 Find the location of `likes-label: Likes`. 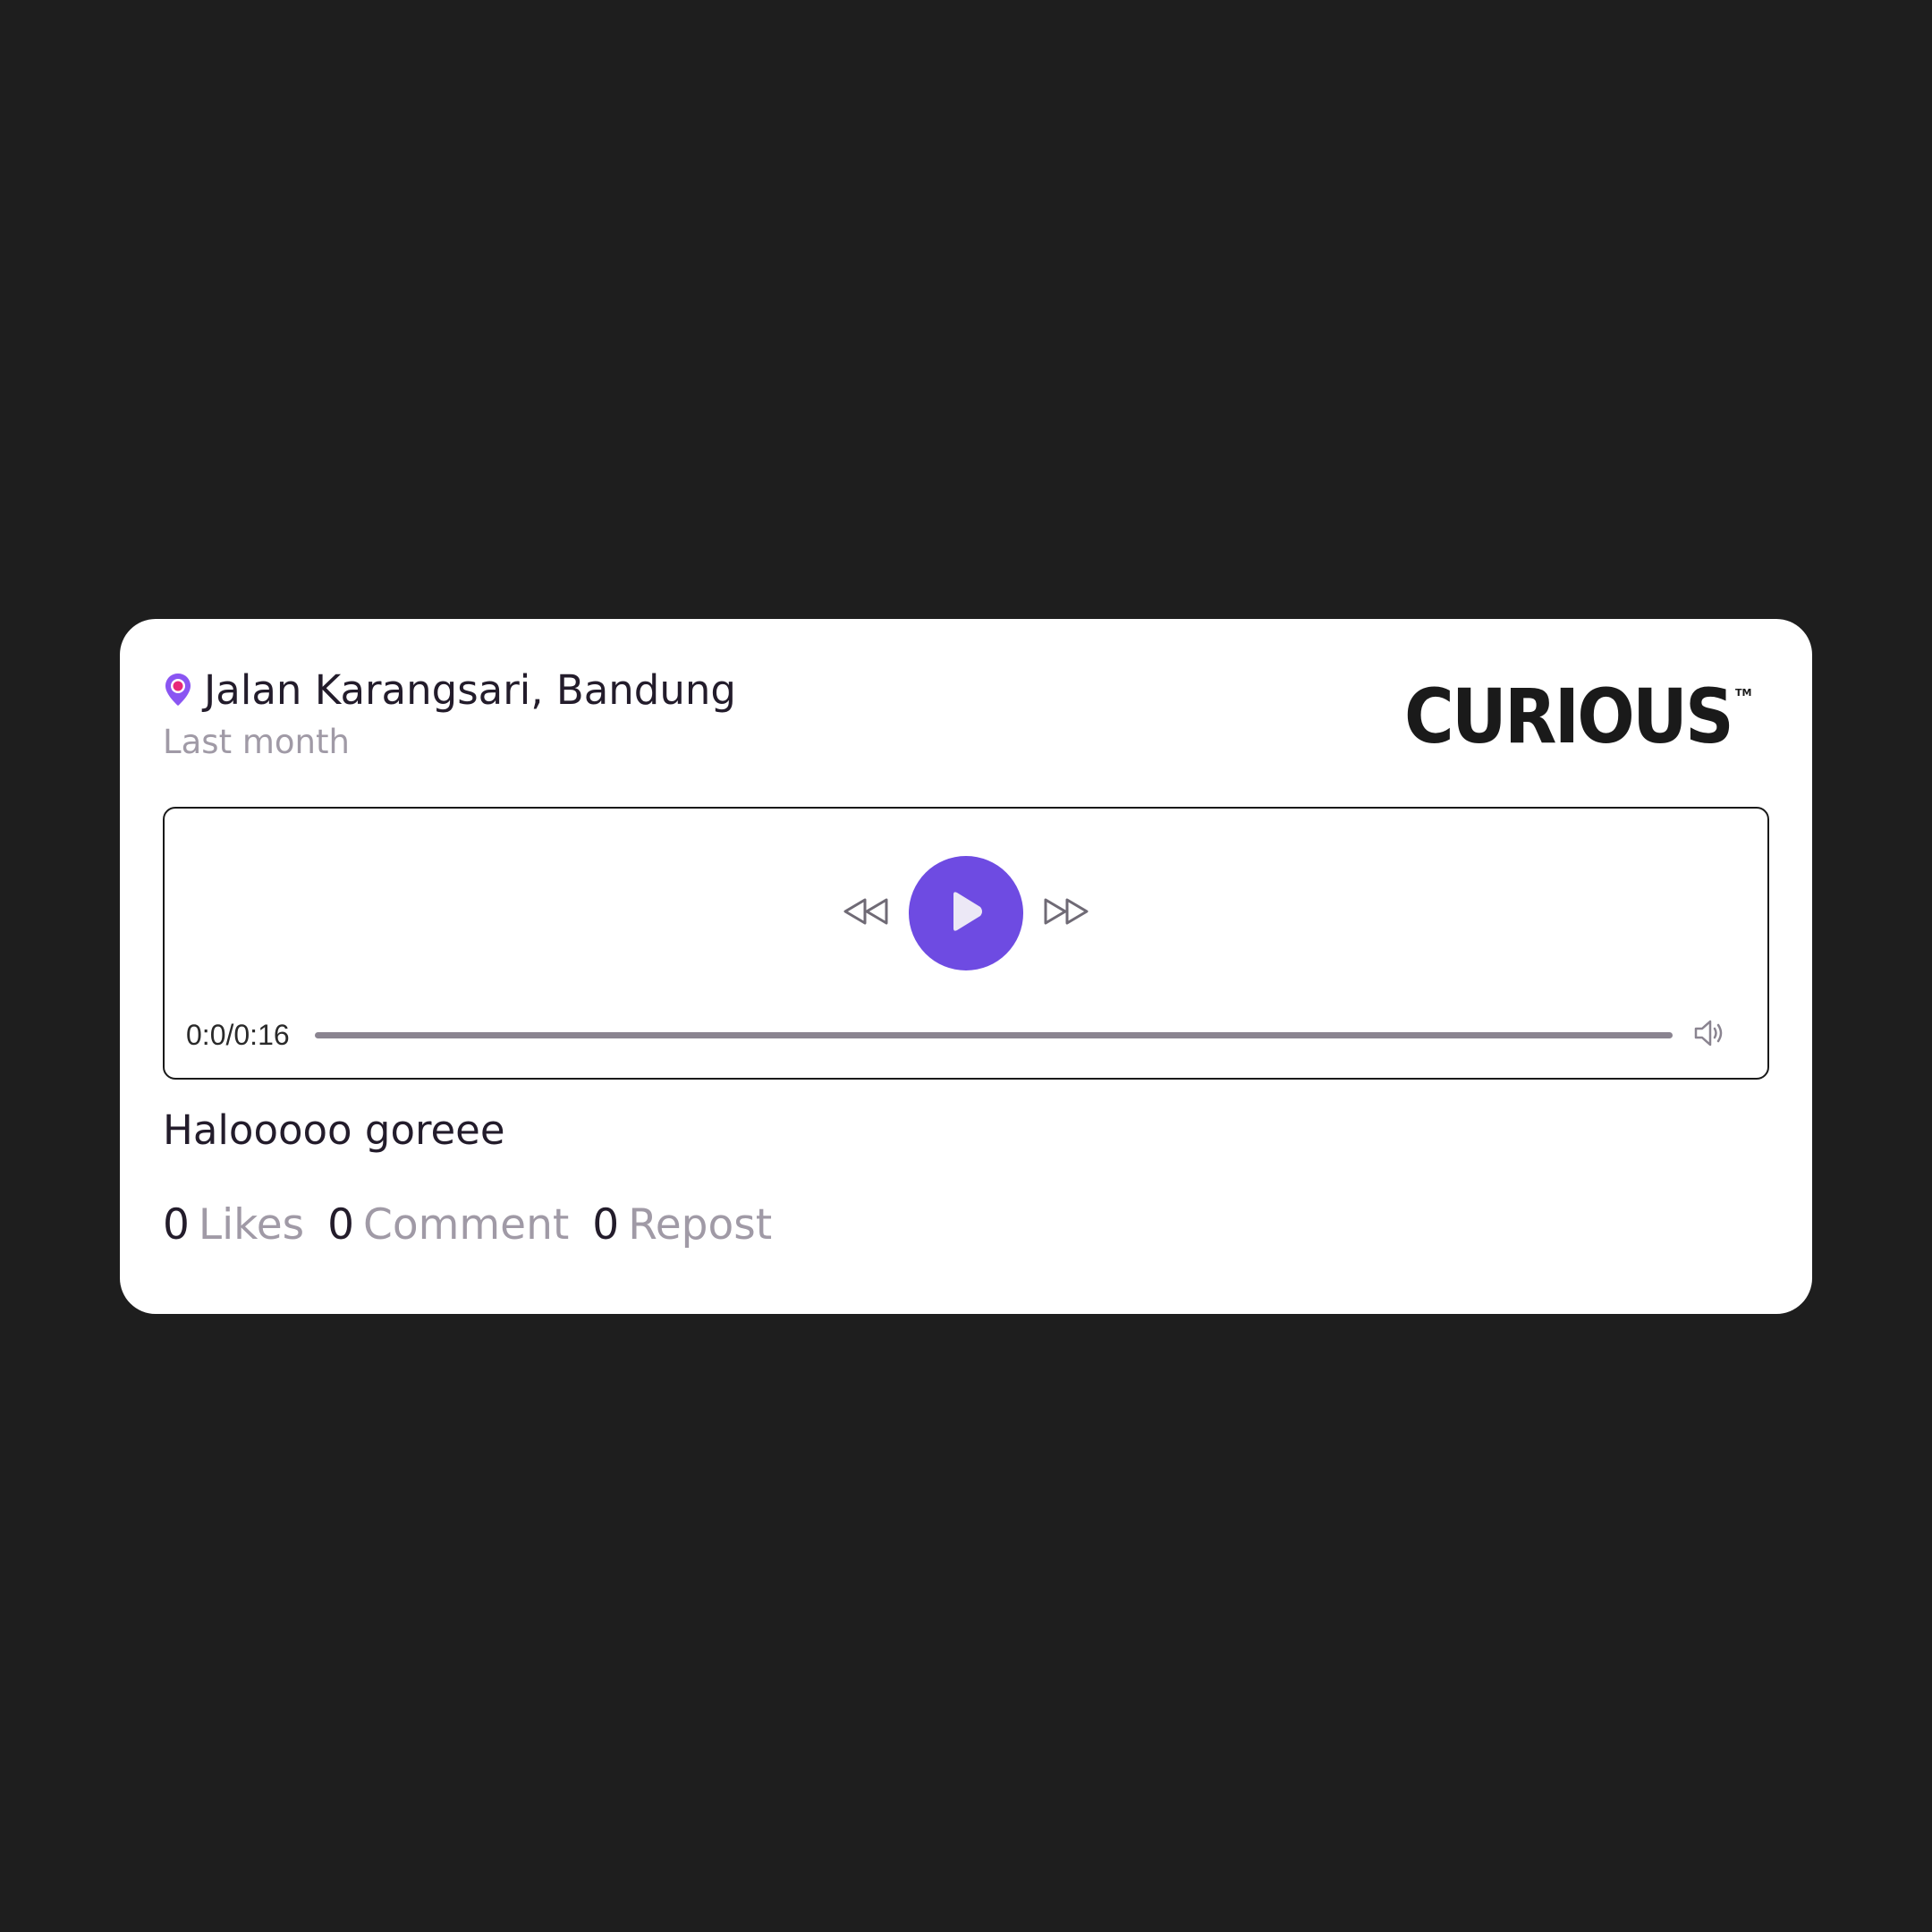

likes-label: Likes is located at coordinates (251, 1225).